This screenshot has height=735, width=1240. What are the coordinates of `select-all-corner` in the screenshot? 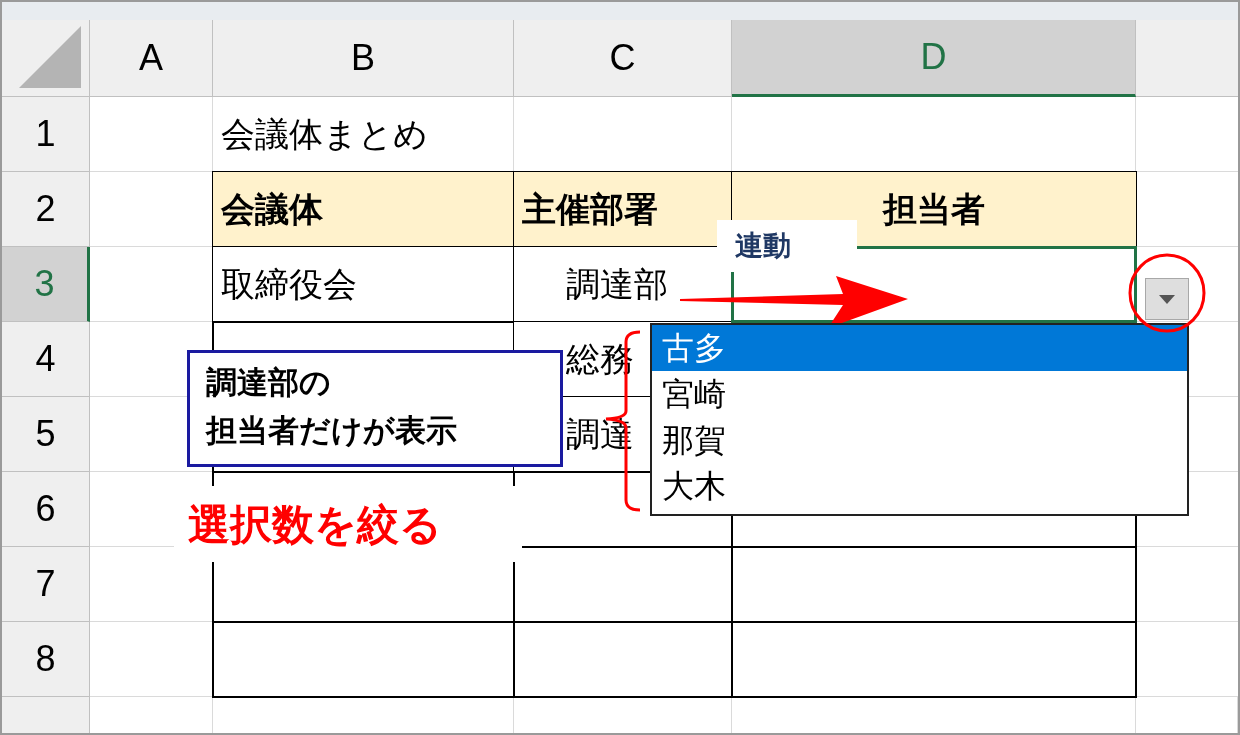 It's located at (46, 58).